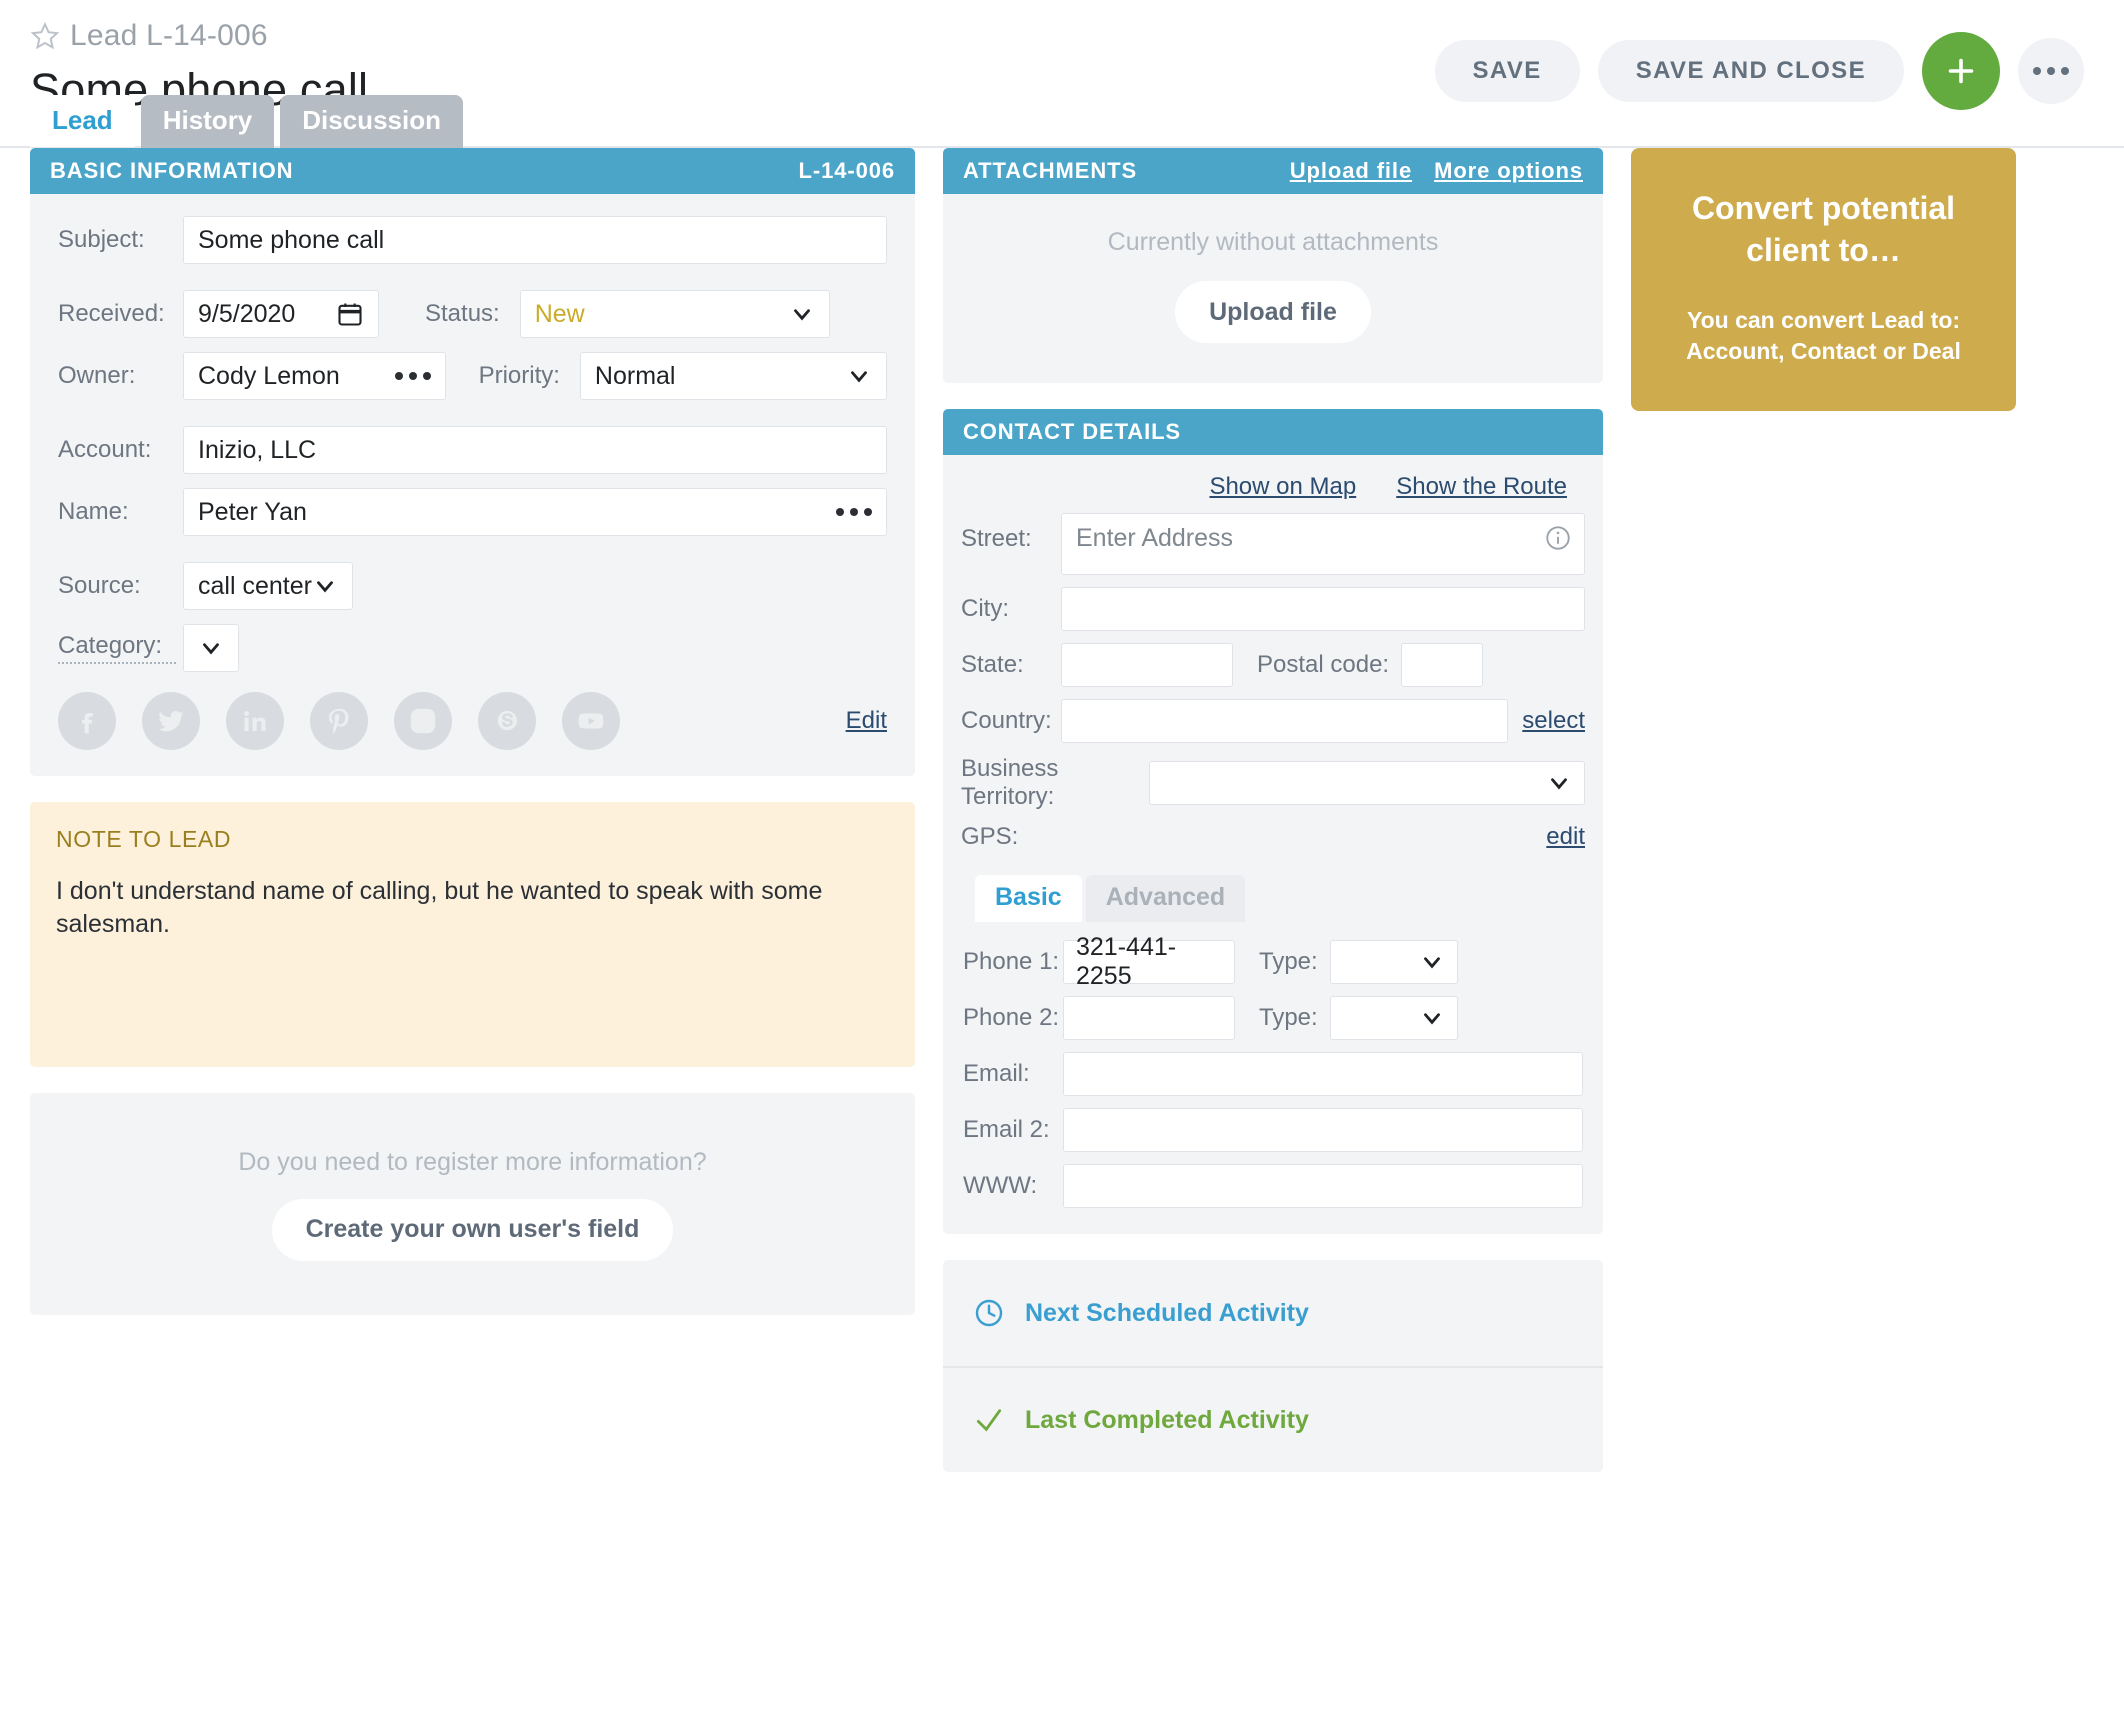 The height and width of the screenshot is (1710, 2124). I want to click on plus-icon, so click(1961, 71).